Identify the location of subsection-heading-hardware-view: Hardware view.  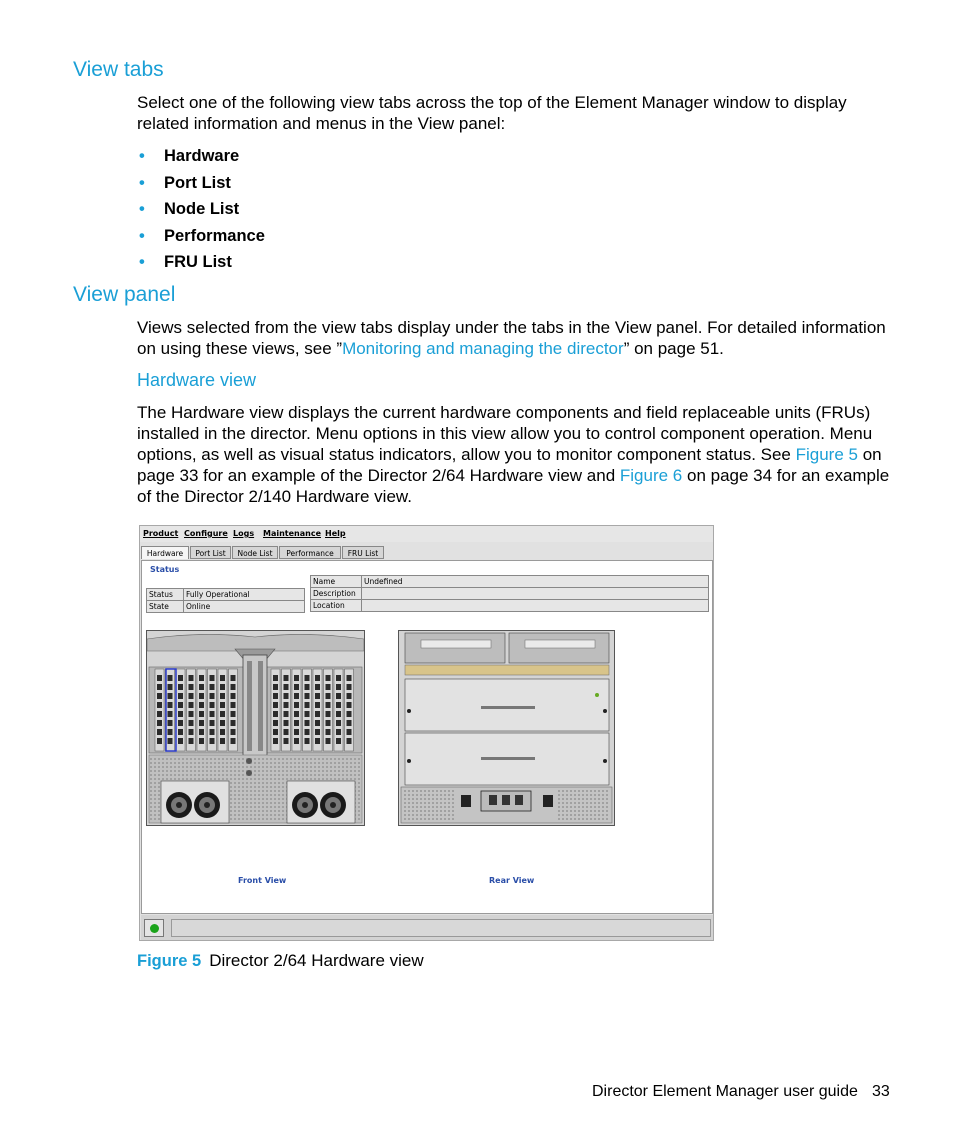
(197, 380).